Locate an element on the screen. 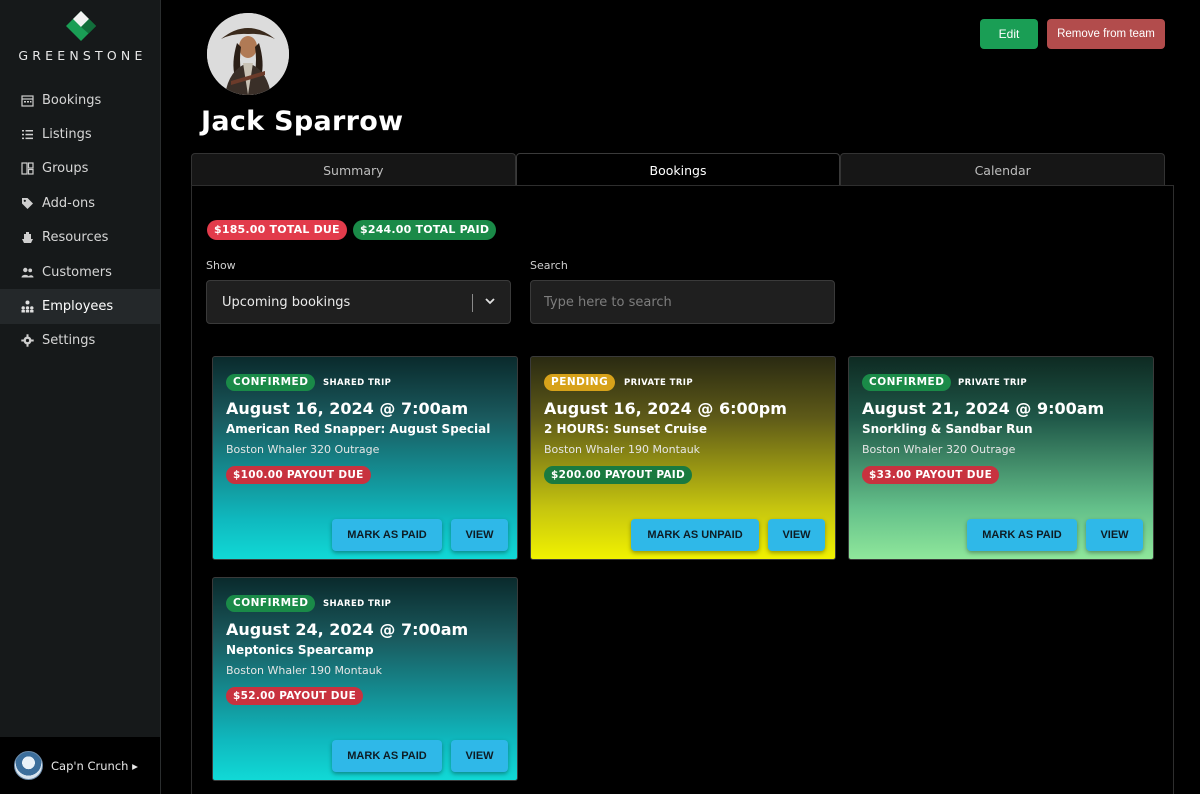  sidebar-item-label: Add-ons is located at coordinates (69, 203).